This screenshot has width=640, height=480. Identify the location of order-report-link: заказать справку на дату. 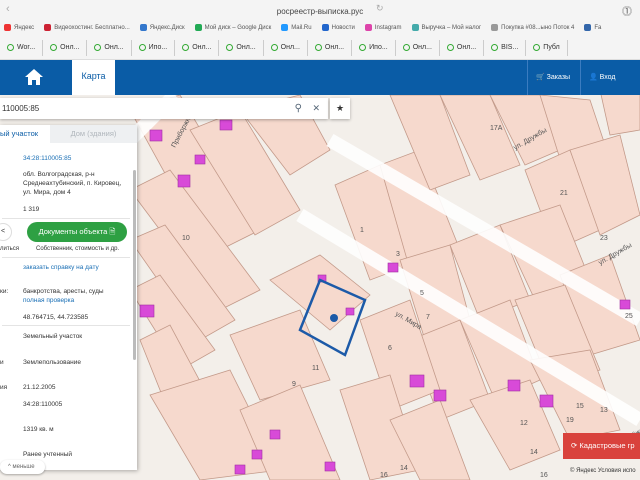
(61, 267).